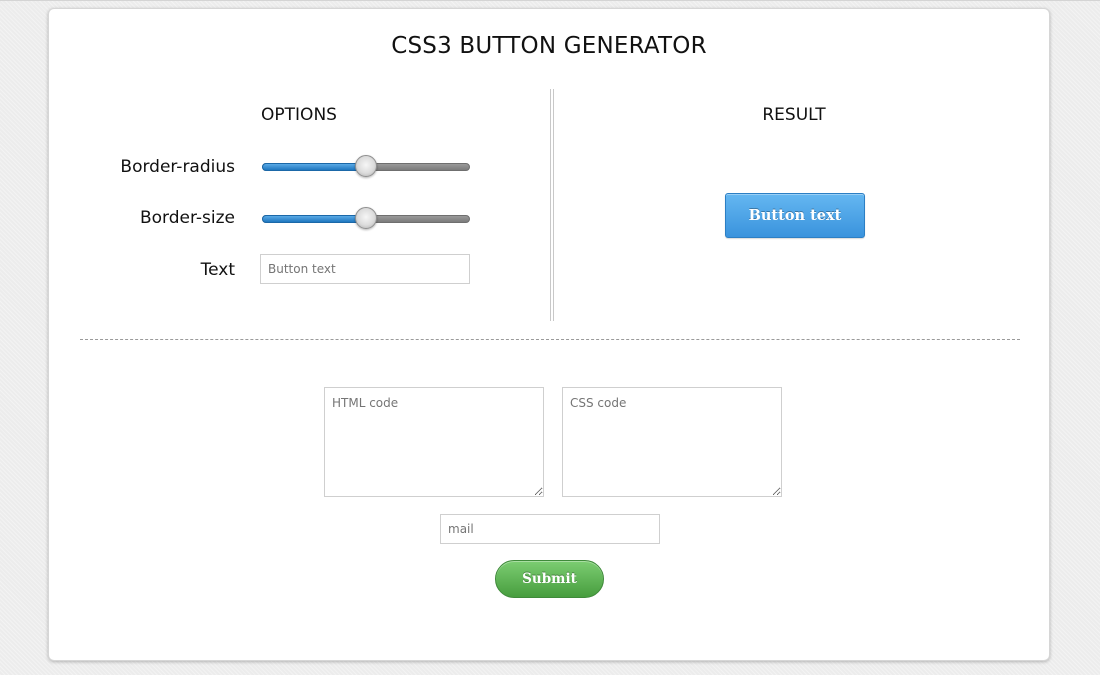 The height and width of the screenshot is (675, 1100). What do you see at coordinates (549, 579) in the screenshot?
I see `submit-button: Submit` at bounding box center [549, 579].